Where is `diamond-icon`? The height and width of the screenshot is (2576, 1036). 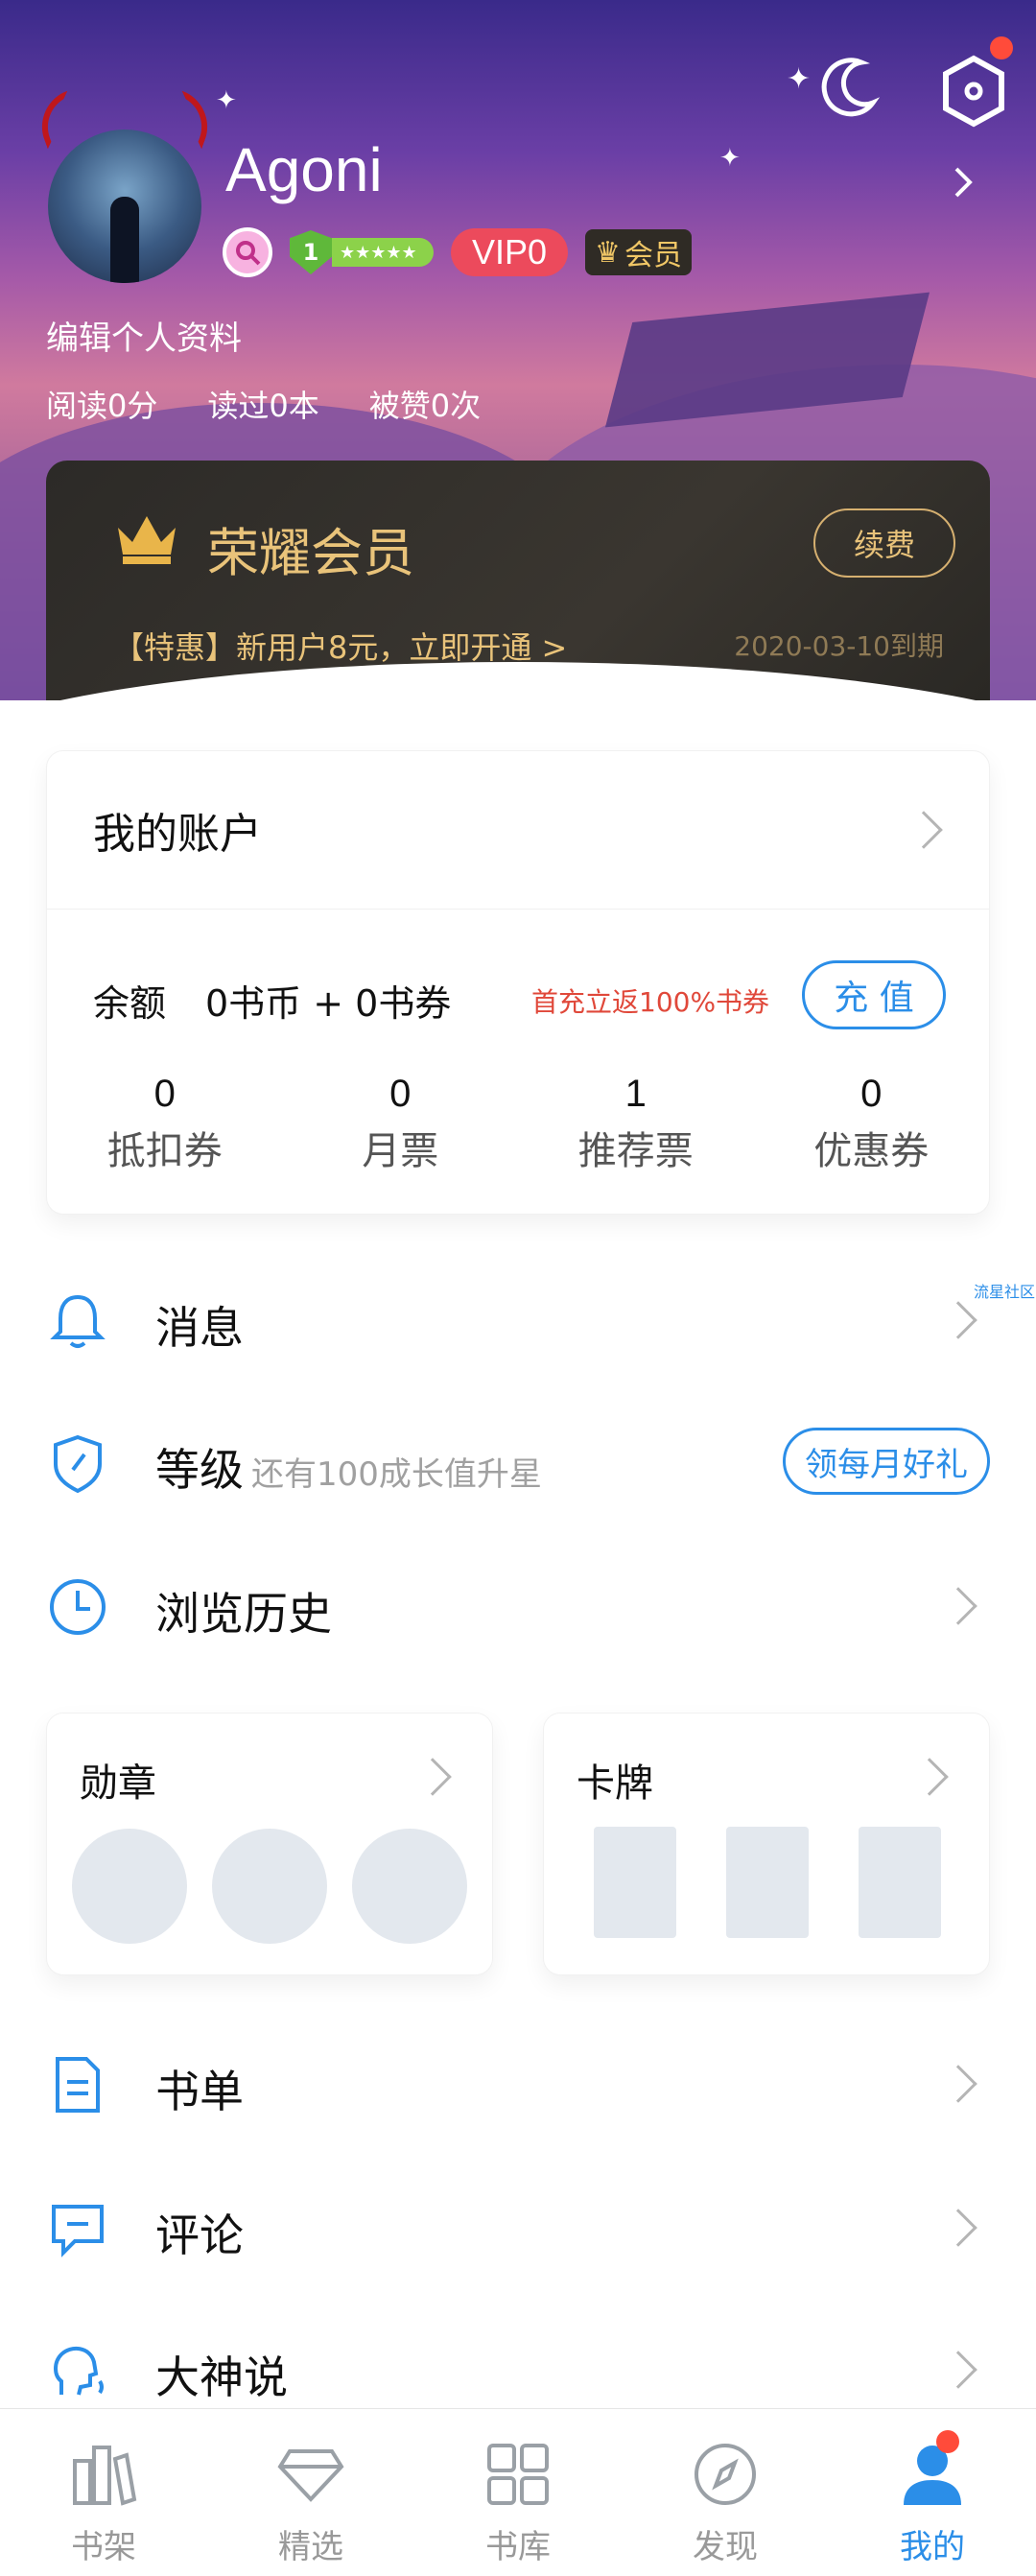 diamond-icon is located at coordinates (310, 2476).